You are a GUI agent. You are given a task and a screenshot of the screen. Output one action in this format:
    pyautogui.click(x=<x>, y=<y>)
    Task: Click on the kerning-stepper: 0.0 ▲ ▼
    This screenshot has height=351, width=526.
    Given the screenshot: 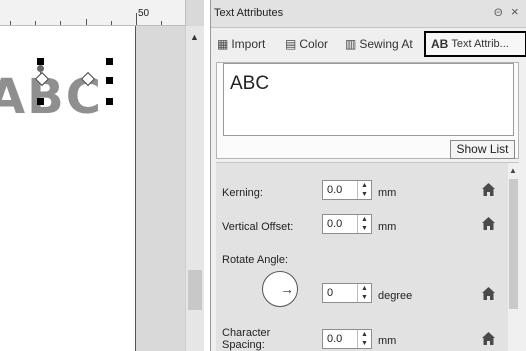 What is the action you would take?
    pyautogui.click(x=347, y=190)
    